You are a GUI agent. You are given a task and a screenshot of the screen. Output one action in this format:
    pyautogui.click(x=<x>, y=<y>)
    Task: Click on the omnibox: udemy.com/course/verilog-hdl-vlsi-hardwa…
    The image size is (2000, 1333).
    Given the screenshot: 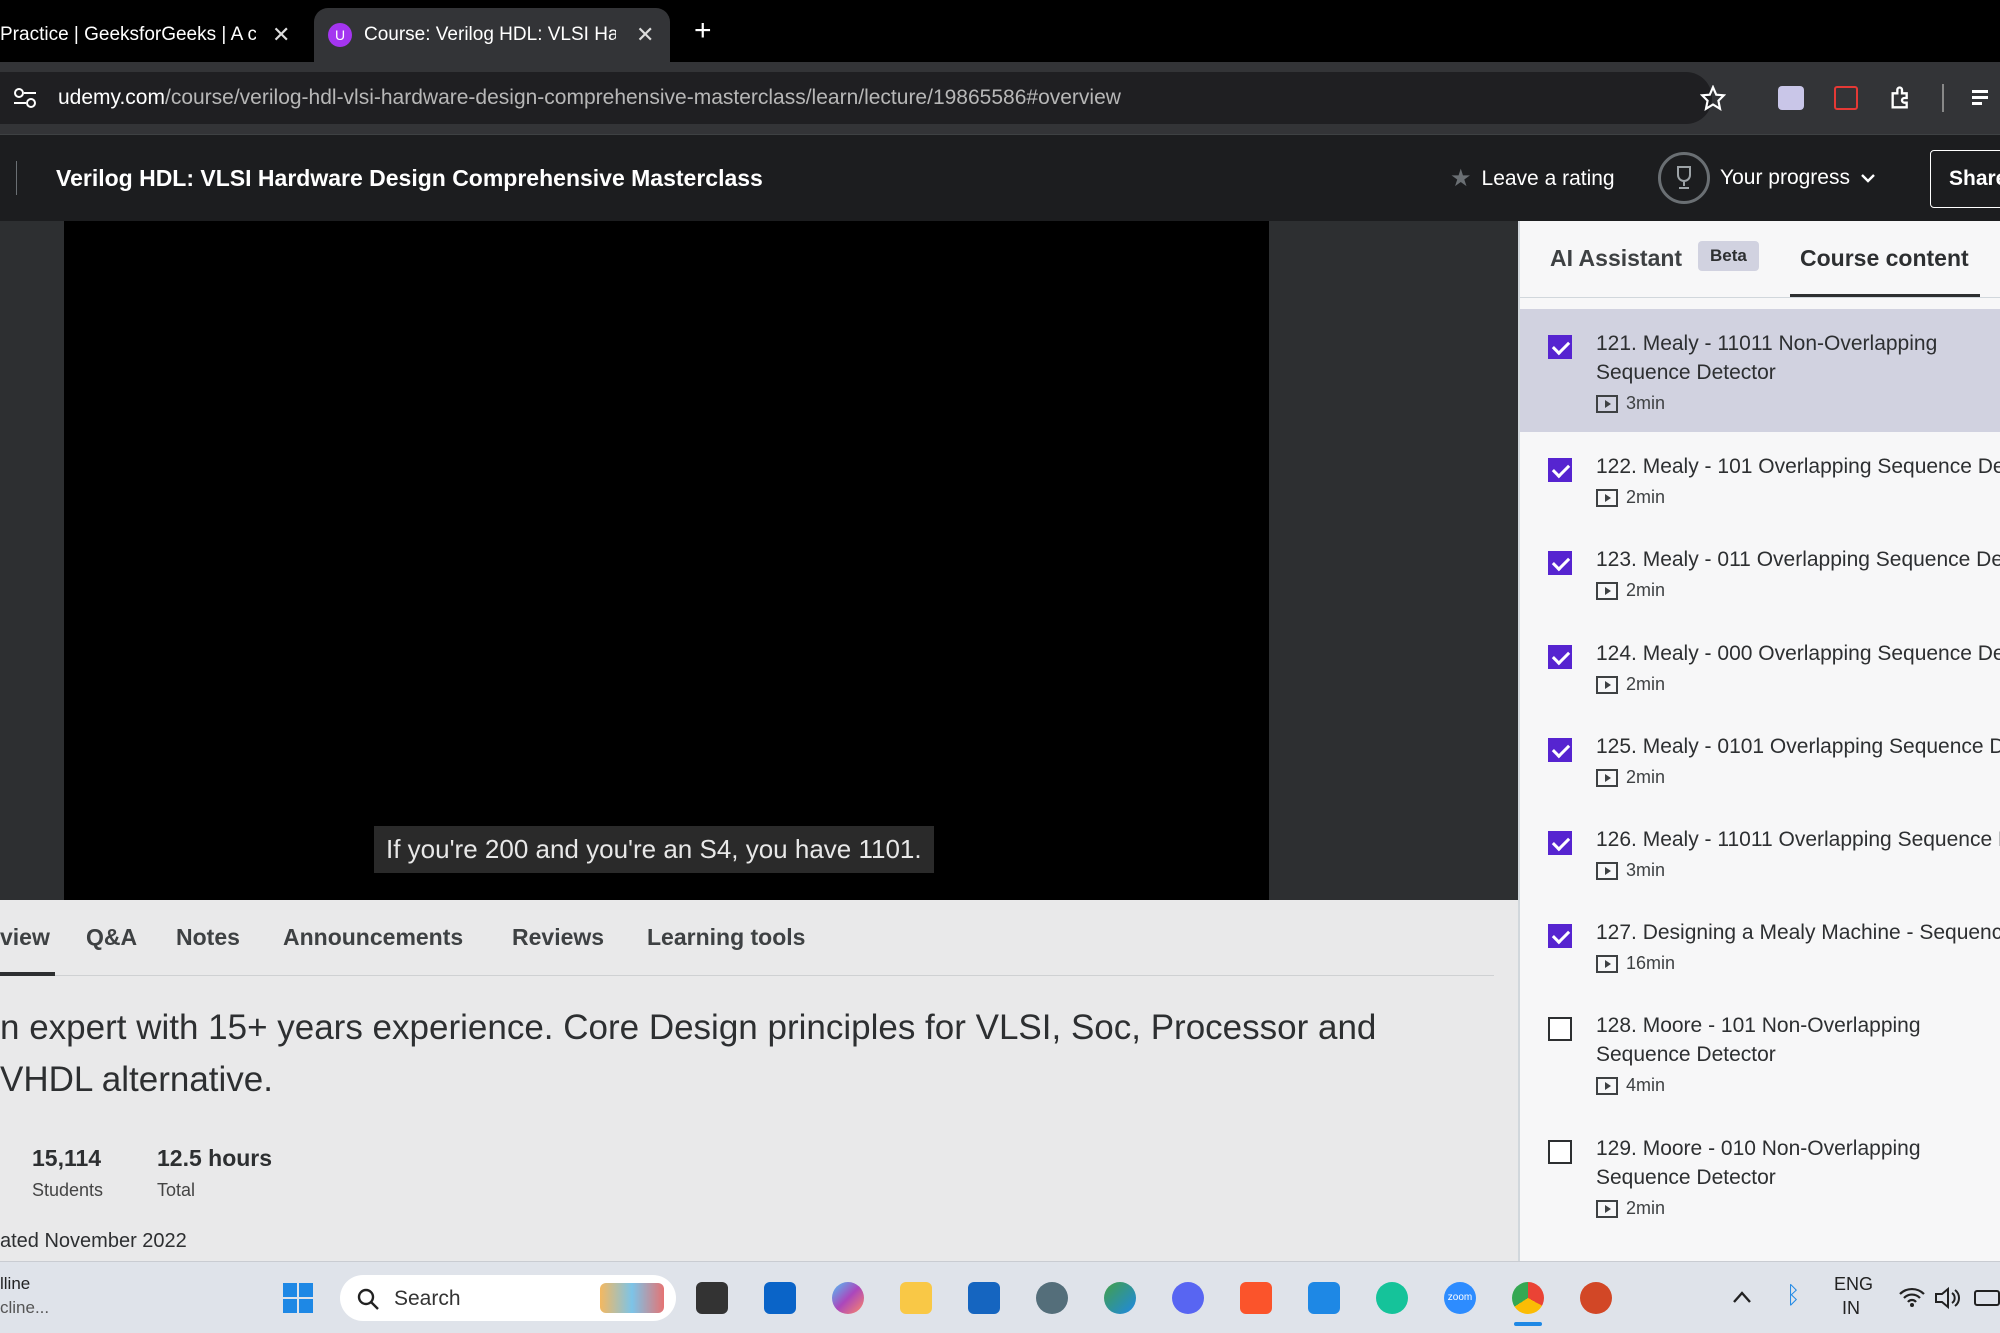 What is the action you would take?
    pyautogui.click(x=863, y=98)
    